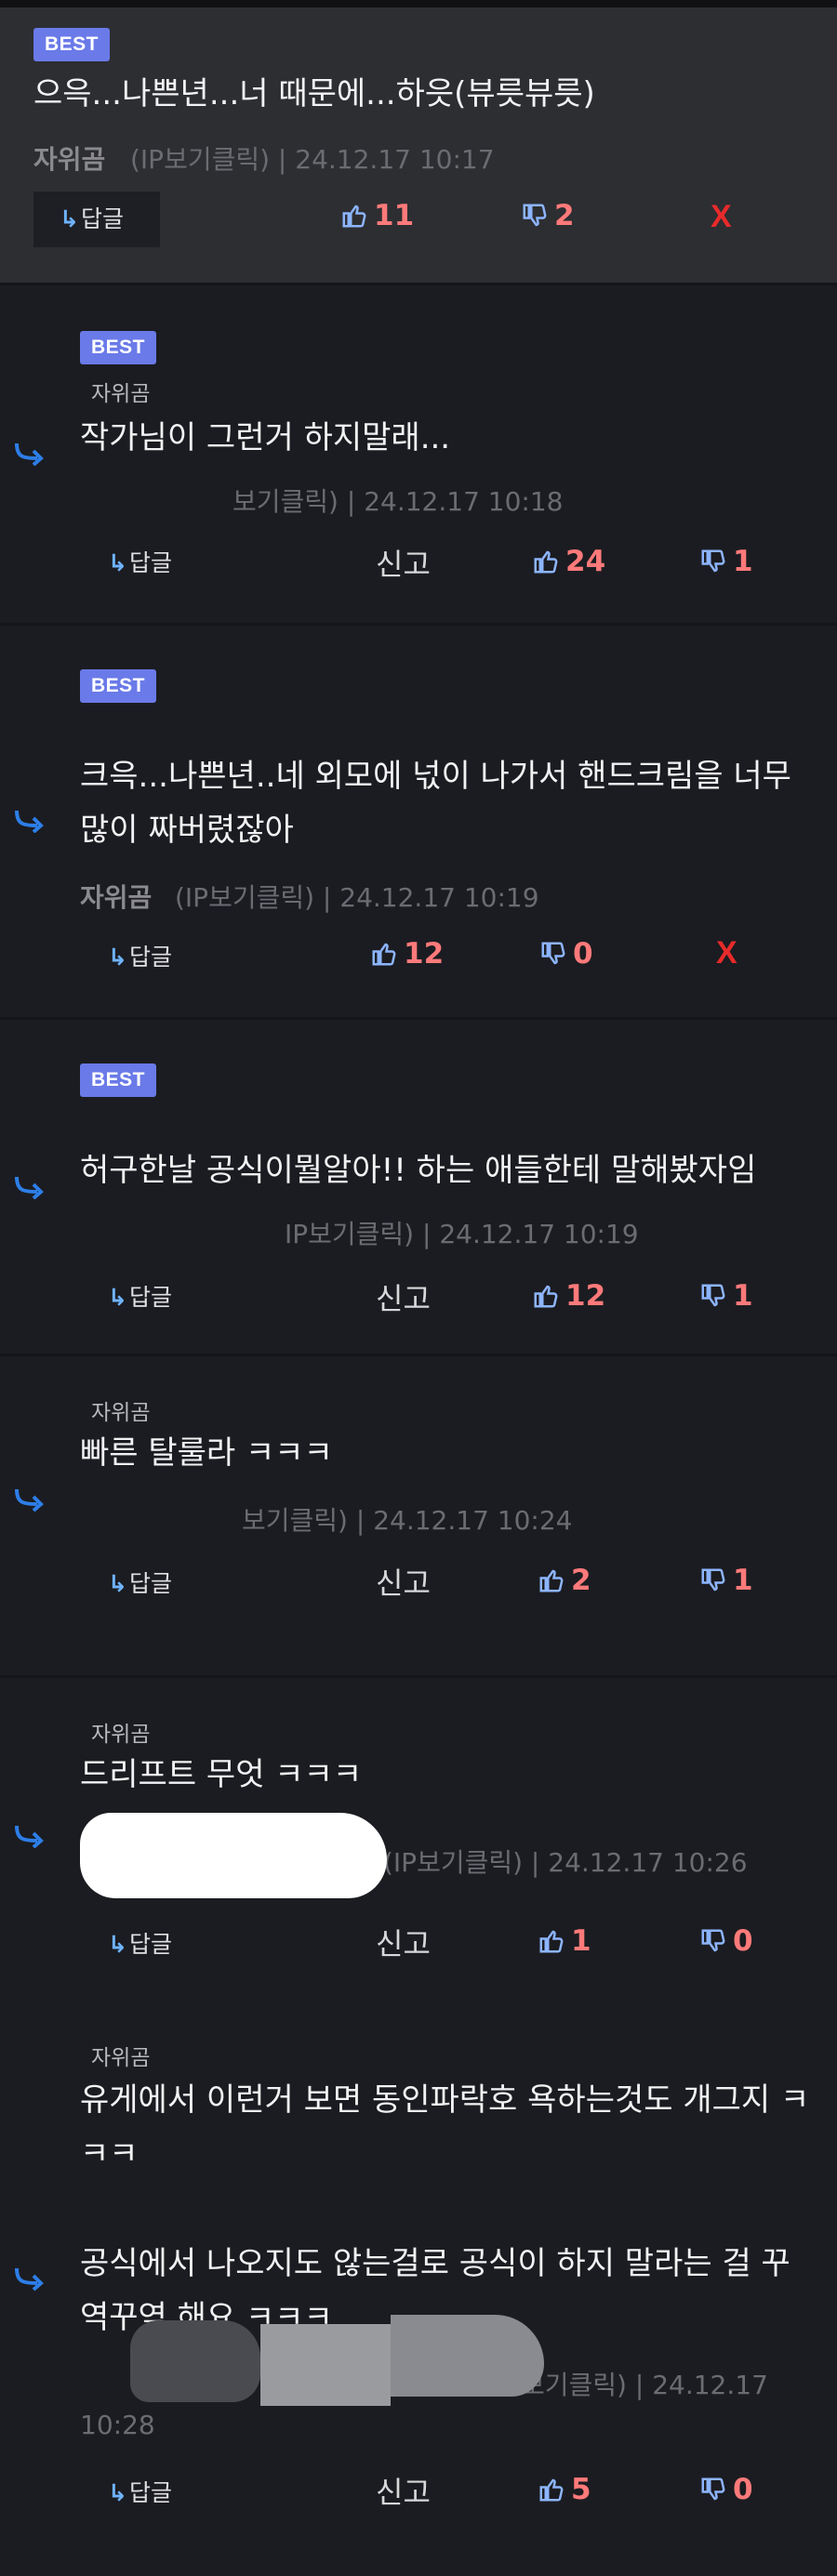 This screenshot has width=837, height=2576. I want to click on upvote-button: 2, so click(564, 1580).